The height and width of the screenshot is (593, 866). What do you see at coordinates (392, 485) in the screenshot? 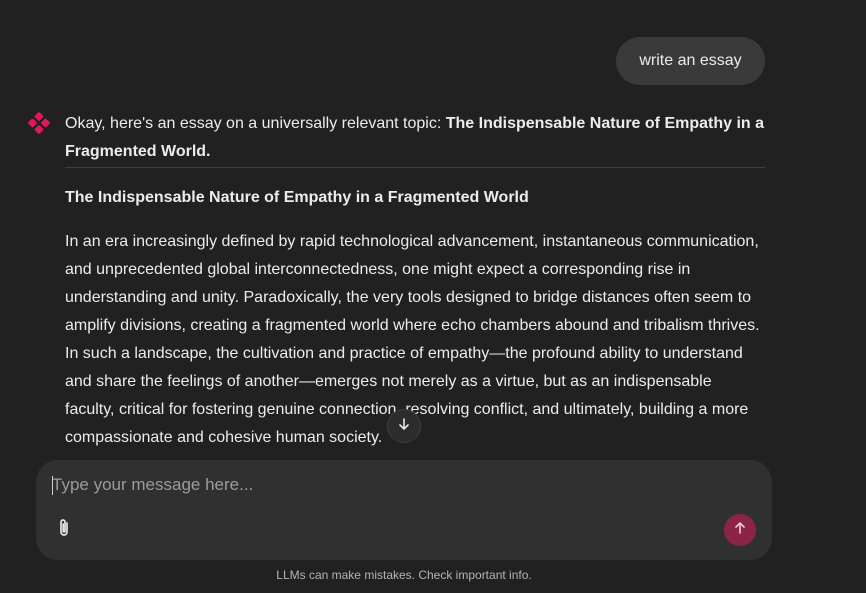
I see `message-input` at bounding box center [392, 485].